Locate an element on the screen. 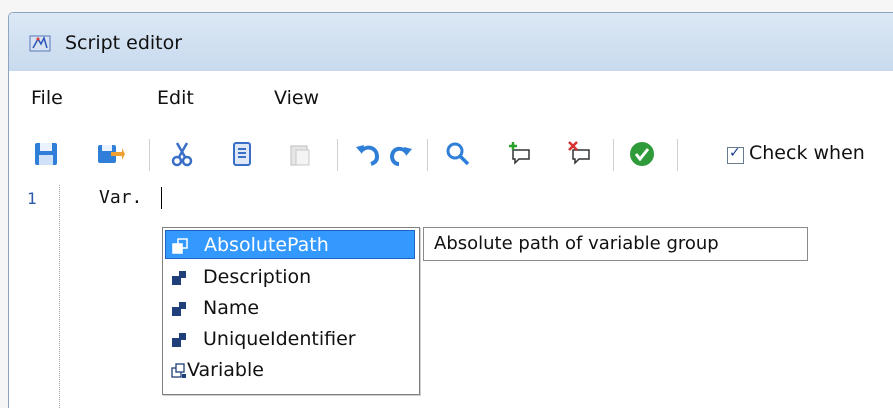  title-bar: Script editor is located at coordinates (451, 42).